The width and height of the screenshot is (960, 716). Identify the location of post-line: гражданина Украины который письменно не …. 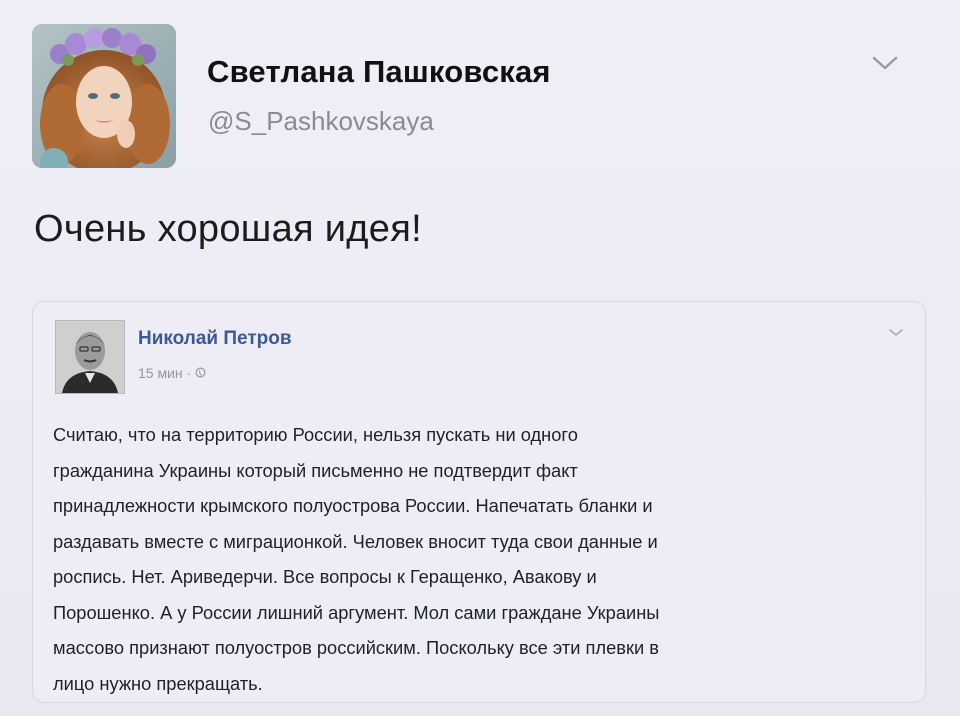
(315, 470).